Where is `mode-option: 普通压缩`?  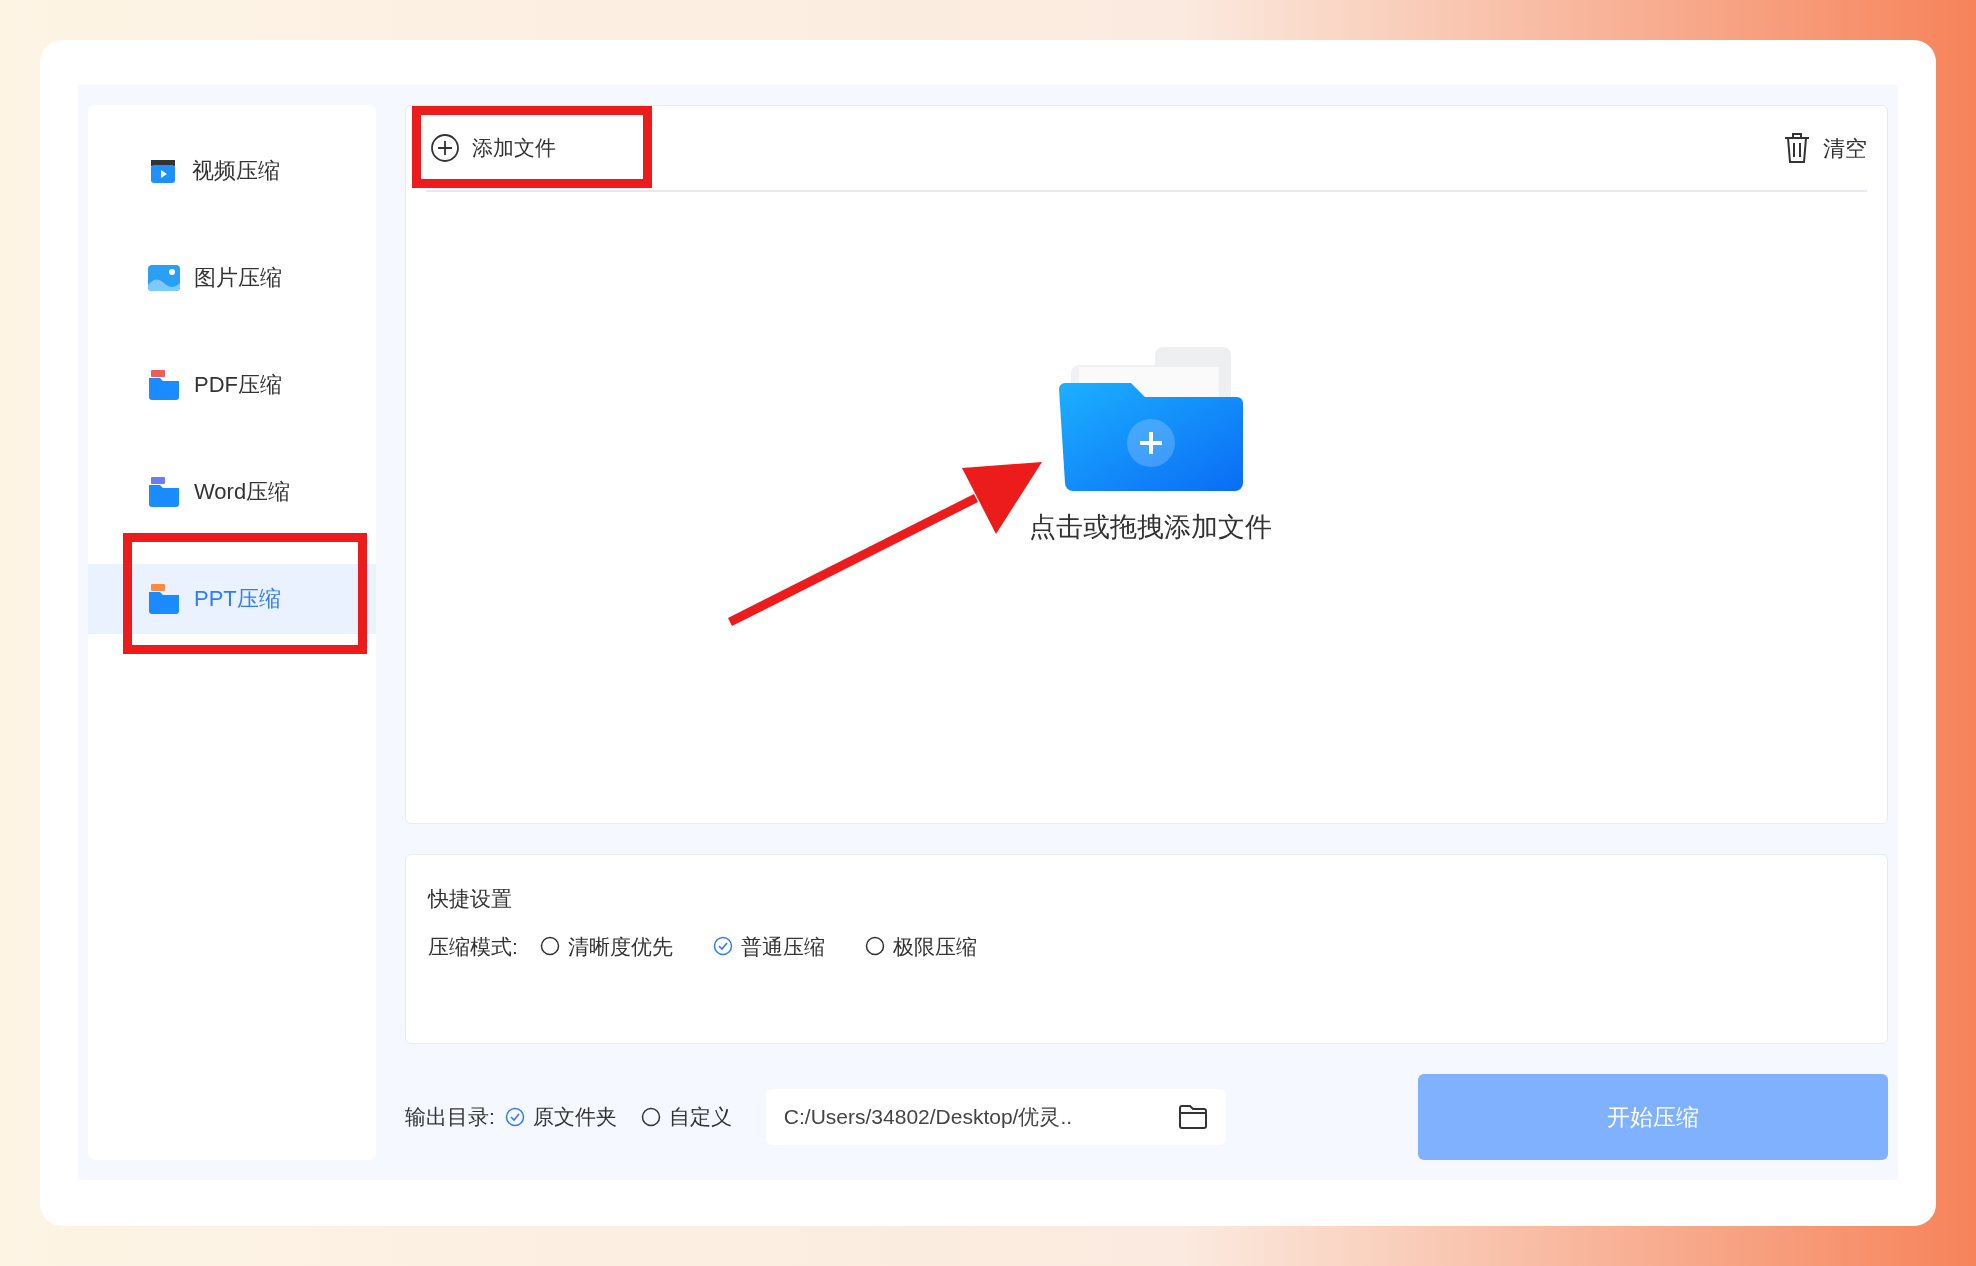
mode-option: 普通压缩 is located at coordinates (782, 946).